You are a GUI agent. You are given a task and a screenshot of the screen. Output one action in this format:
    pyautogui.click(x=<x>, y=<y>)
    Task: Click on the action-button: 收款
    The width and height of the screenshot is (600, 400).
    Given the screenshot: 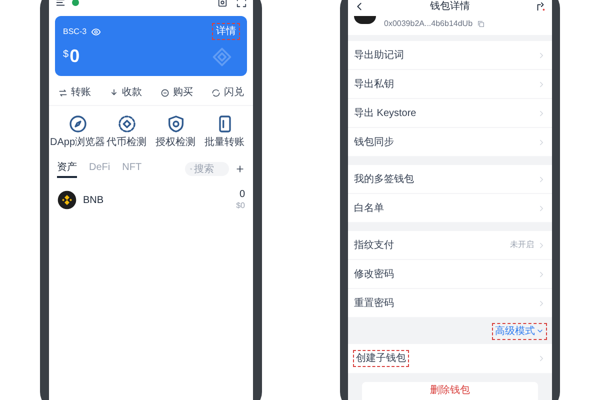 What is the action you would take?
    pyautogui.click(x=125, y=92)
    